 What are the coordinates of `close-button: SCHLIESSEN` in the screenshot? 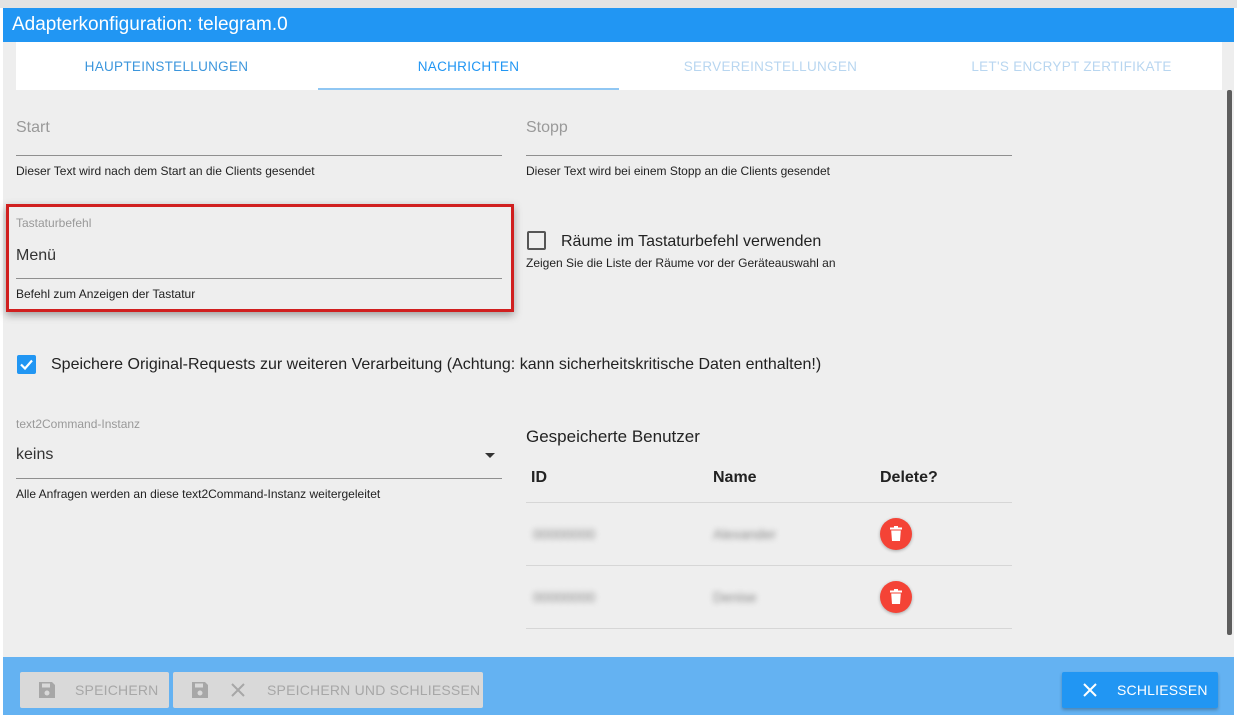 It's located at (1140, 690).